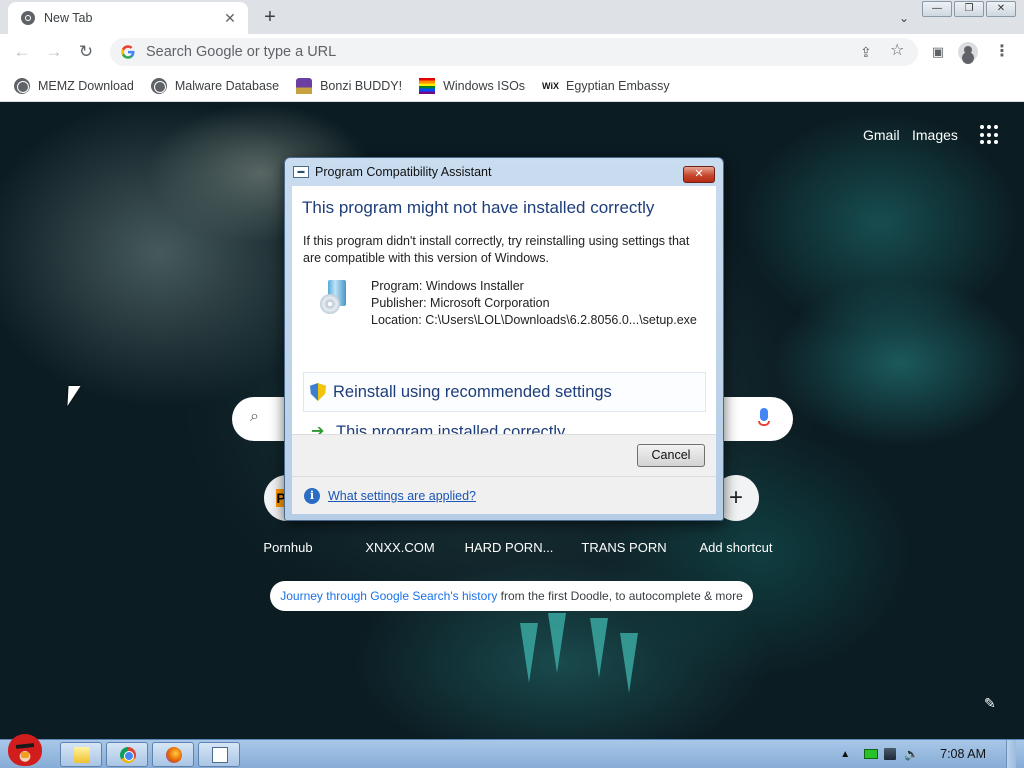 This screenshot has width=1024, height=768. What do you see at coordinates (400, 547) in the screenshot?
I see `shortcut-label-xnxx: XNXX.COM` at bounding box center [400, 547].